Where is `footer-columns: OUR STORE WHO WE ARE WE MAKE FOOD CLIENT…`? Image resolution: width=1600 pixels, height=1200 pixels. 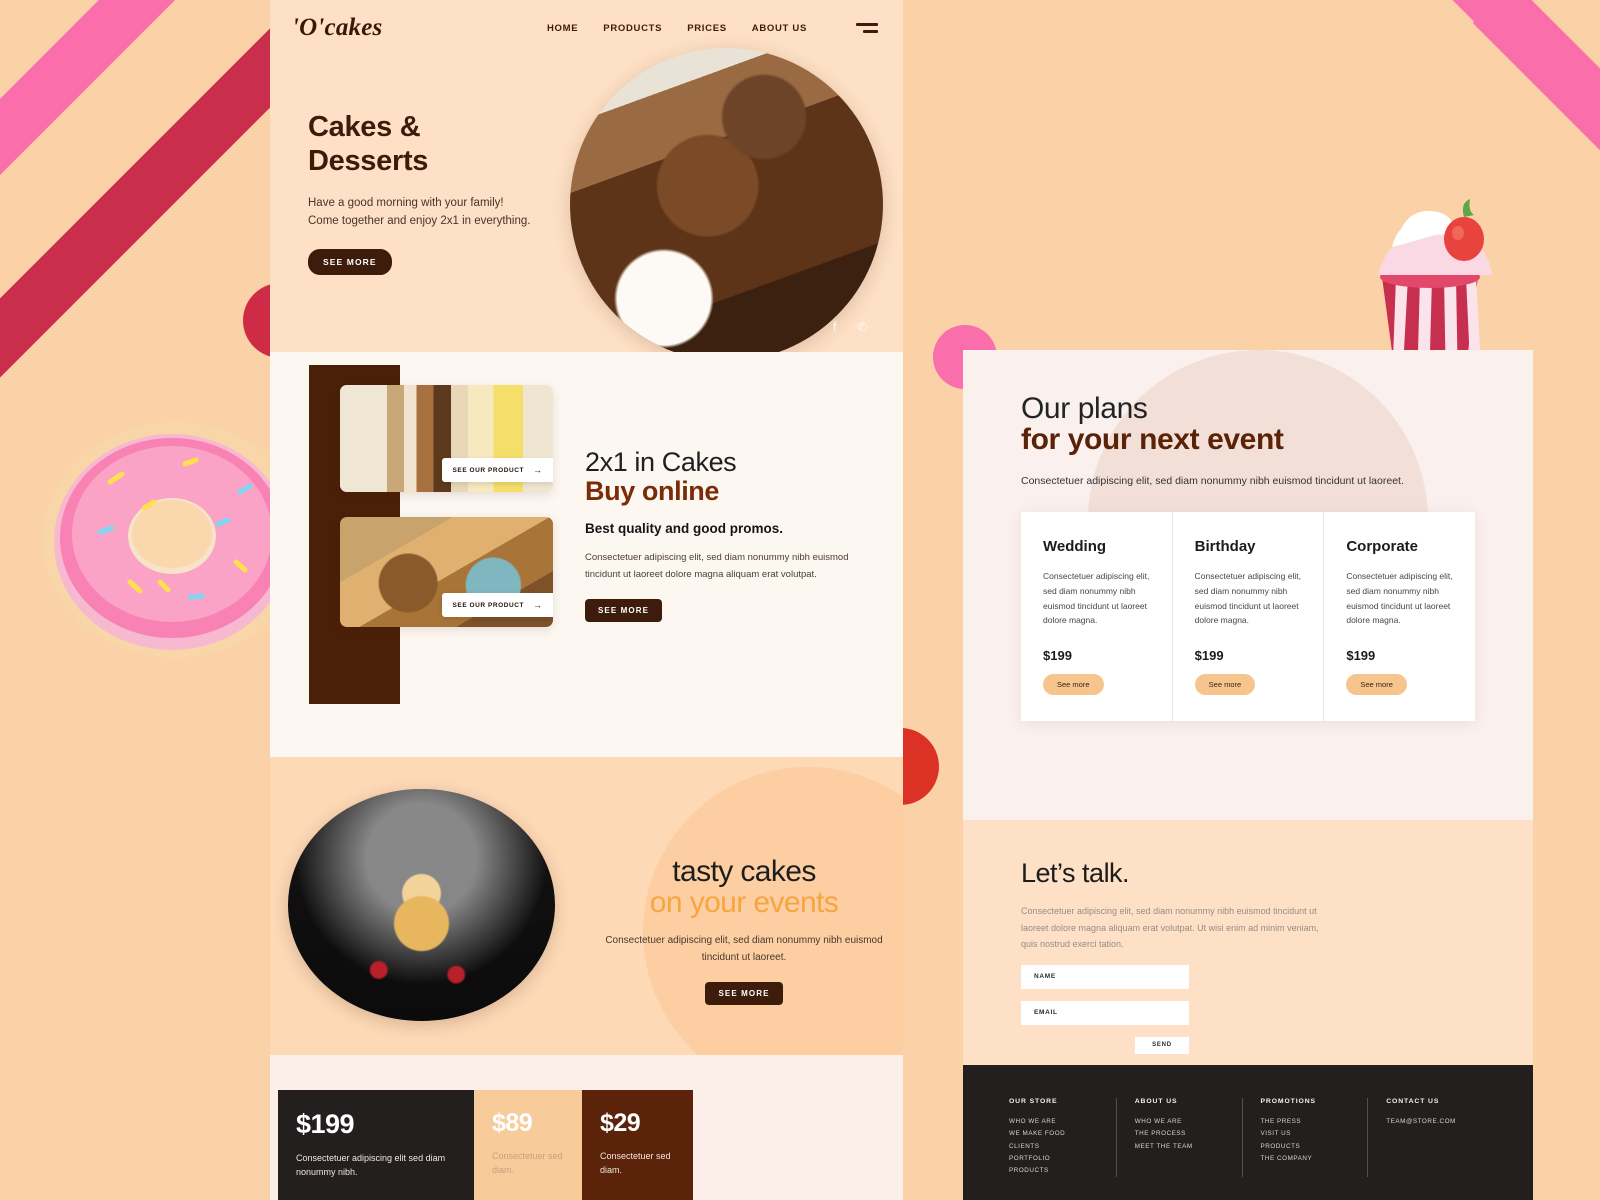
footer-columns: OUR STORE WHO WE ARE WE MAKE FOOD CLIENT… is located at coordinates (1251, 1138).